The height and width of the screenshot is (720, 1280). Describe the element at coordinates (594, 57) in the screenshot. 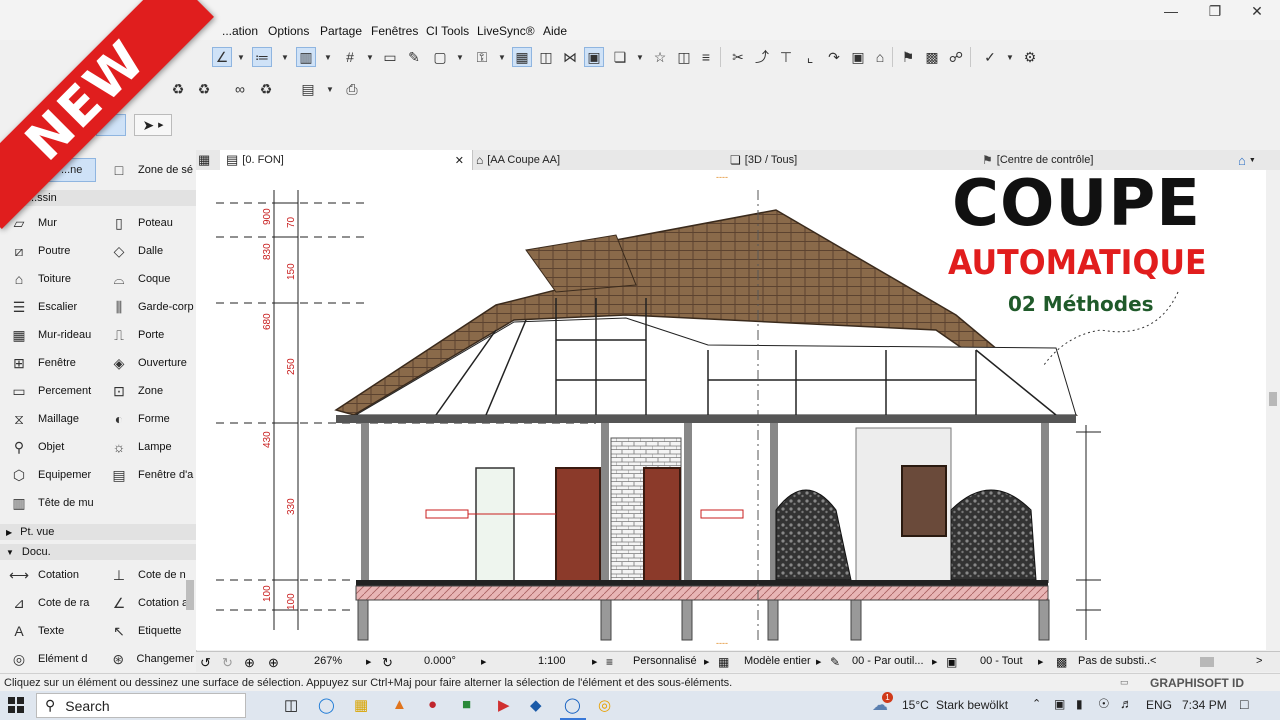

I see `selection-button: ▣` at that location.